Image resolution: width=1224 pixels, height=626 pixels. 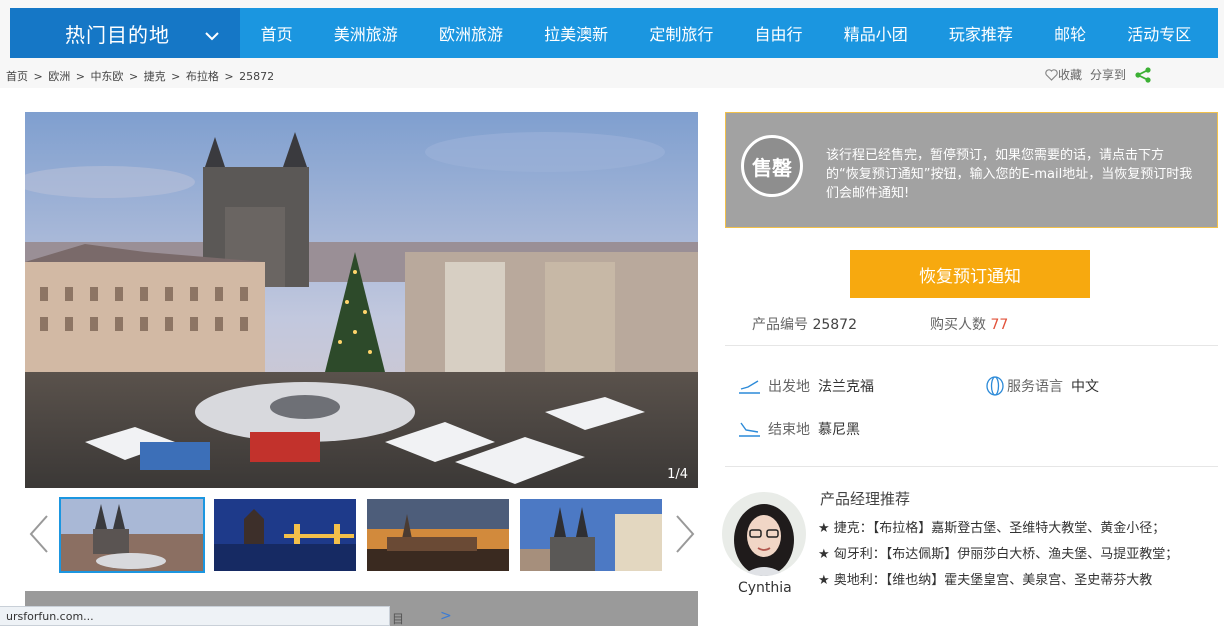 I want to click on chevron-right-icon, so click(x=685, y=534).